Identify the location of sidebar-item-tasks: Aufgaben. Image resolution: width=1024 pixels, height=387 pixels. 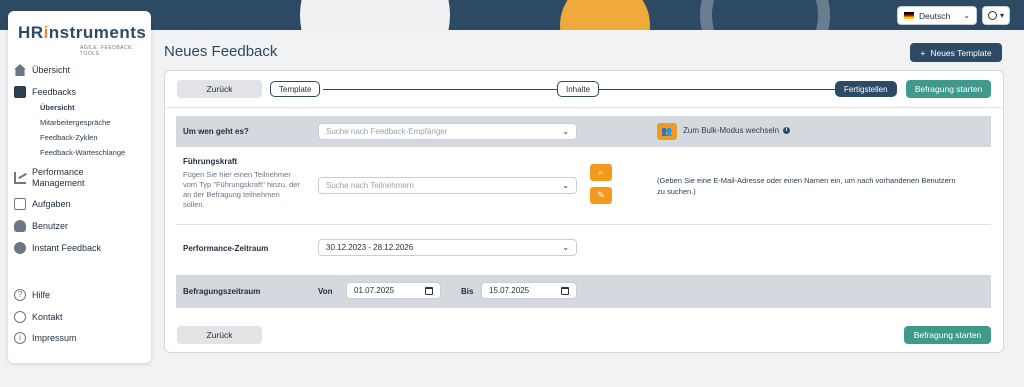
(42, 204).